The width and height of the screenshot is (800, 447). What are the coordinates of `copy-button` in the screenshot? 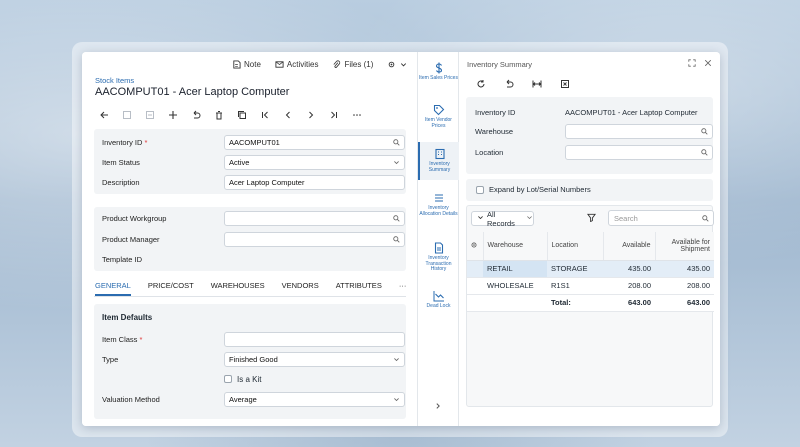 It's located at (241, 114).